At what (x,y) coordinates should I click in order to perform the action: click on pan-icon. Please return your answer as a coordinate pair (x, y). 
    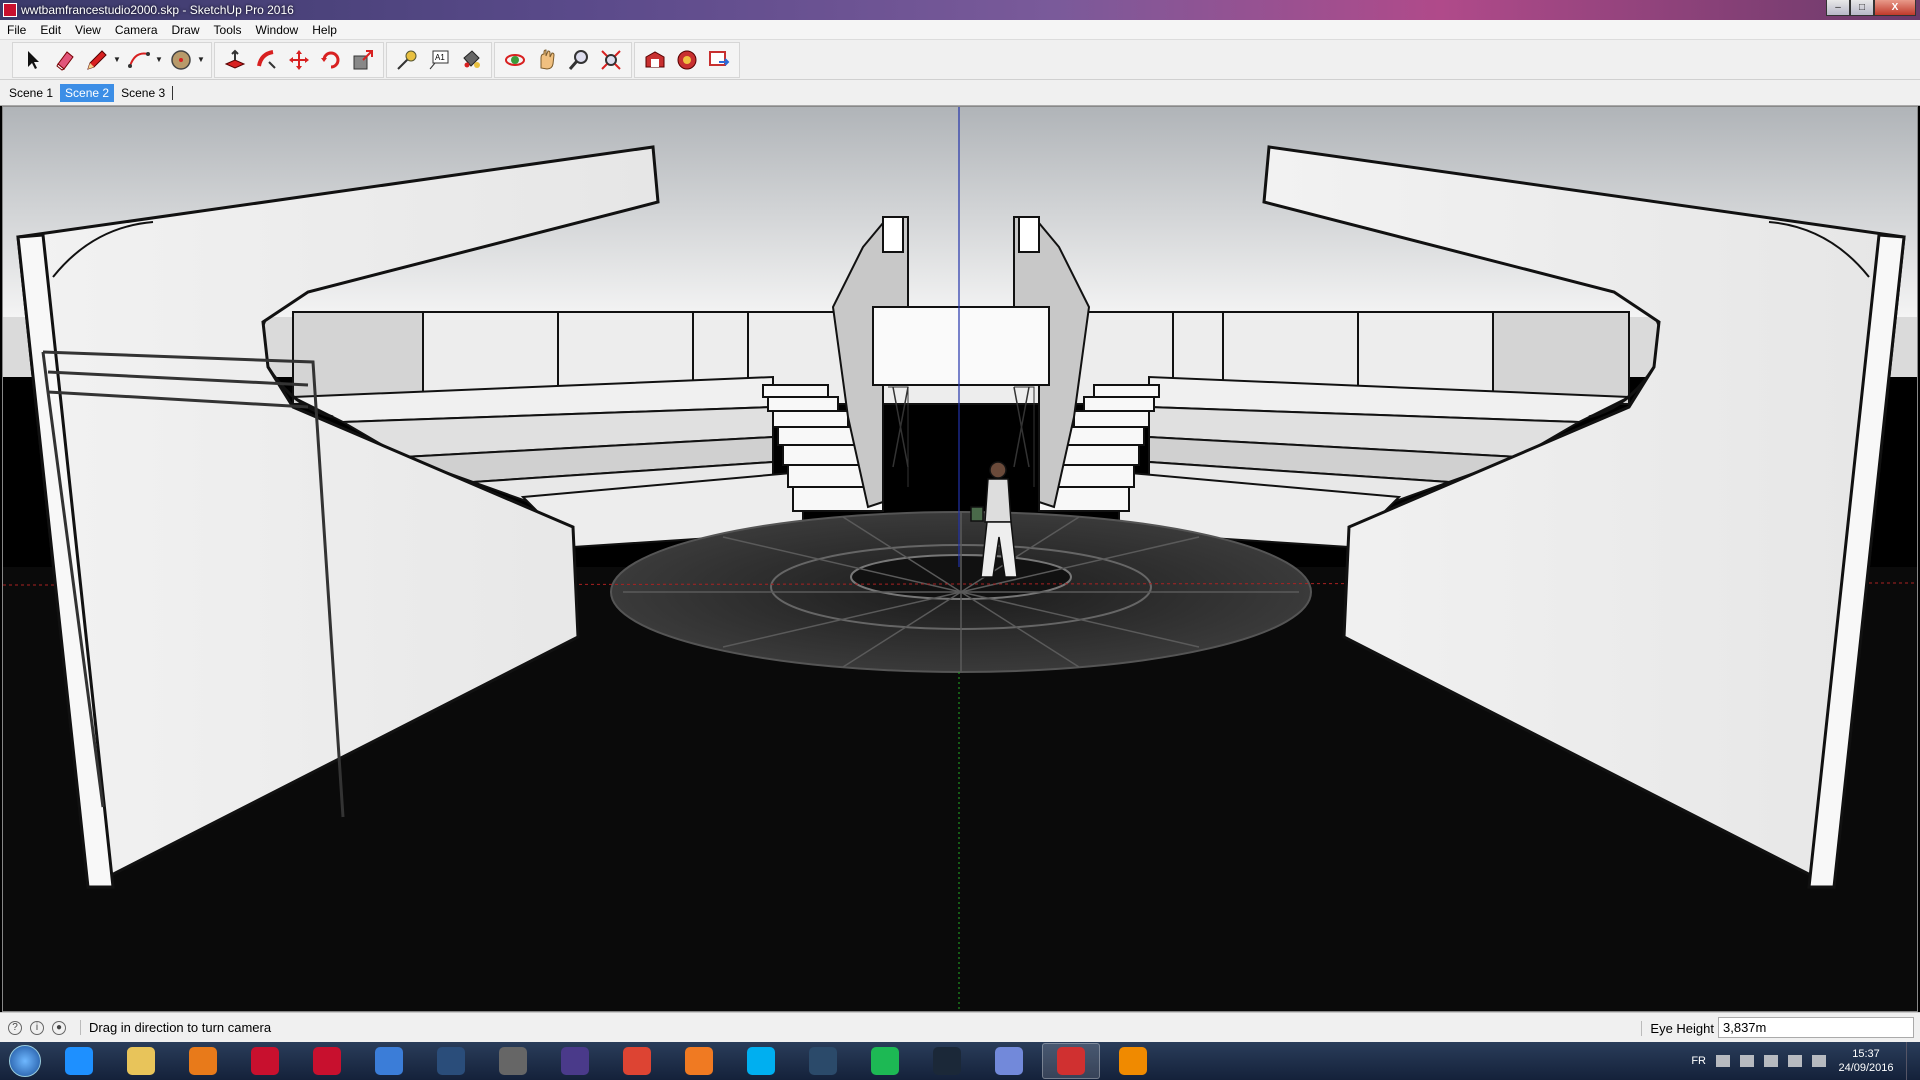
    Looking at the image, I should click on (547, 60).